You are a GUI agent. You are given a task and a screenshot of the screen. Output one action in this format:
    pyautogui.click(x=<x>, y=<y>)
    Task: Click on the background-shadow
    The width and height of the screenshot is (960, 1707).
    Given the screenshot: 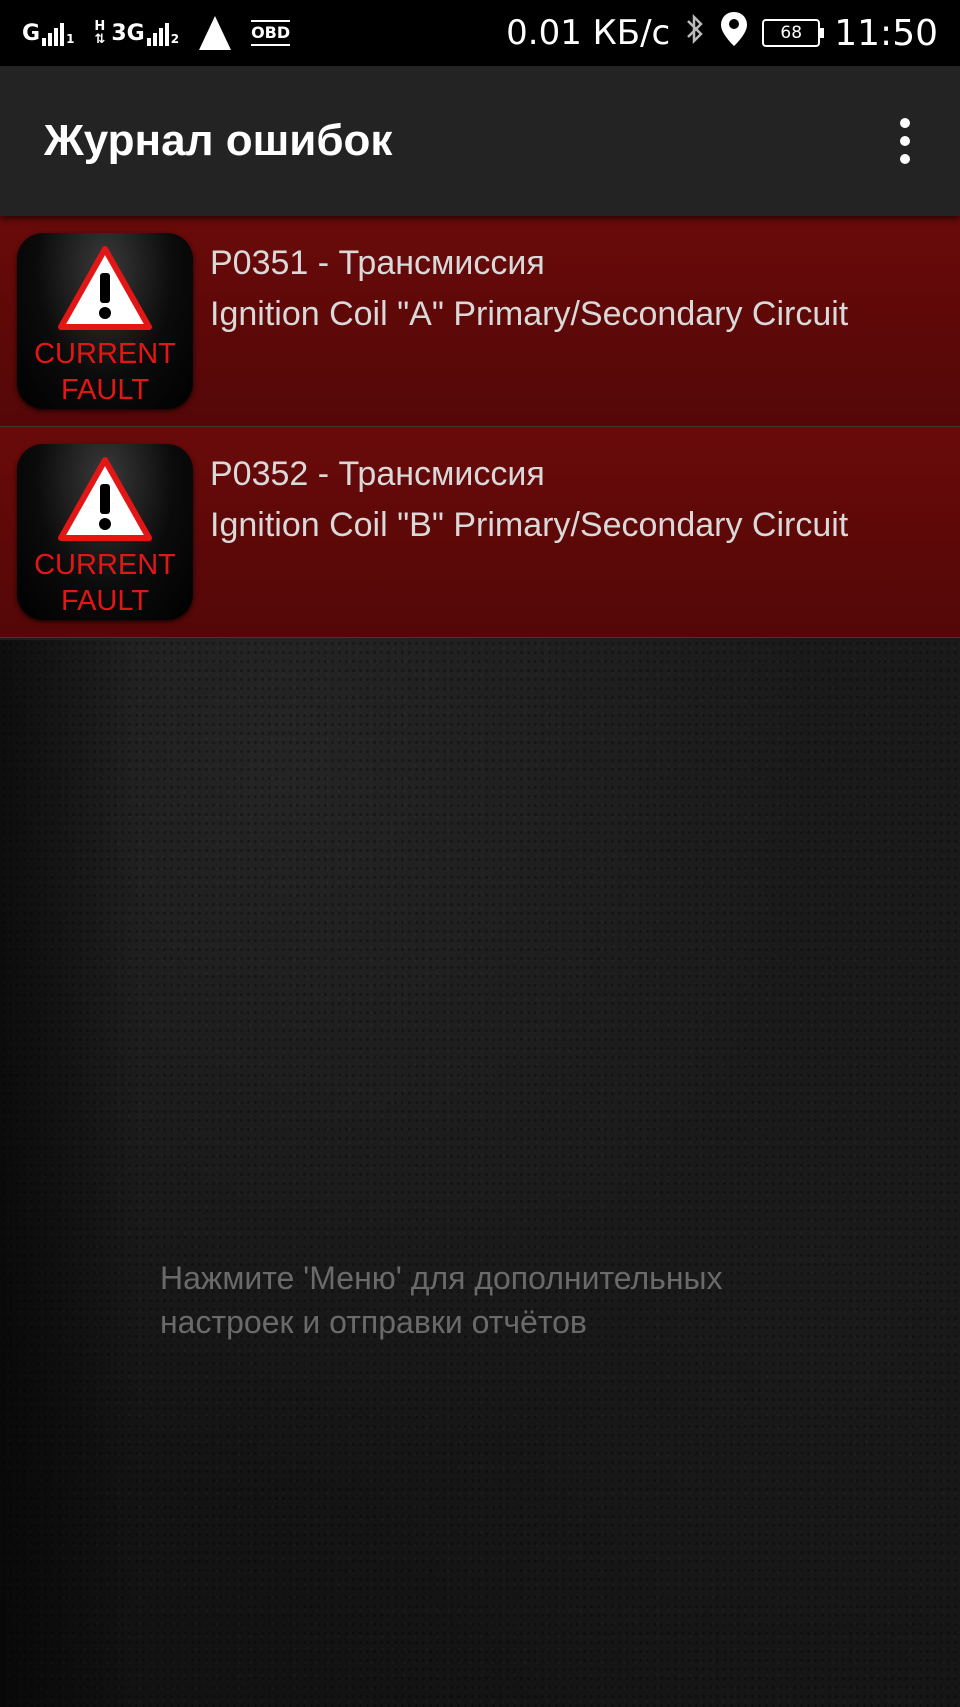 What is the action you would take?
    pyautogui.click(x=70, y=1173)
    